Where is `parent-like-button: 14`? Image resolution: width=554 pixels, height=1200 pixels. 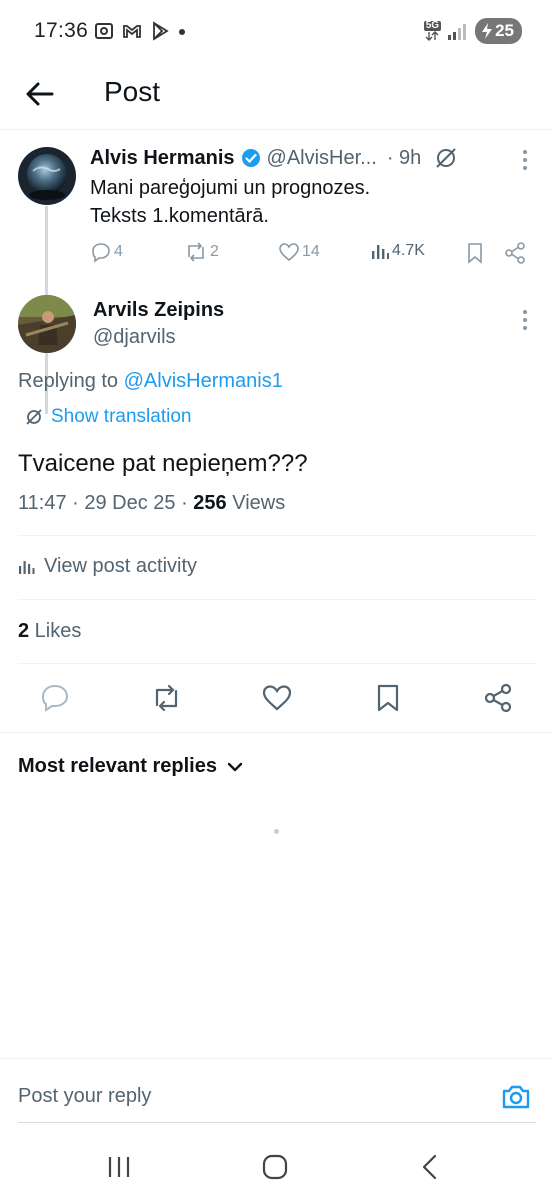 parent-like-button: 14 is located at coordinates (299, 252).